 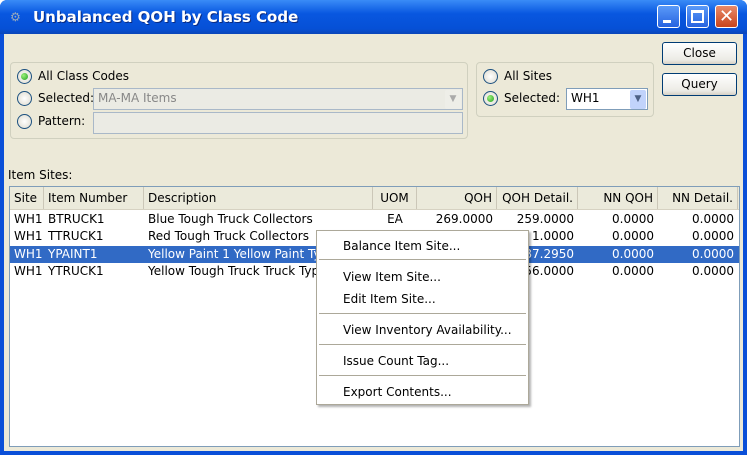 What do you see at coordinates (258, 198) in the screenshot?
I see `column-header-description: Description` at bounding box center [258, 198].